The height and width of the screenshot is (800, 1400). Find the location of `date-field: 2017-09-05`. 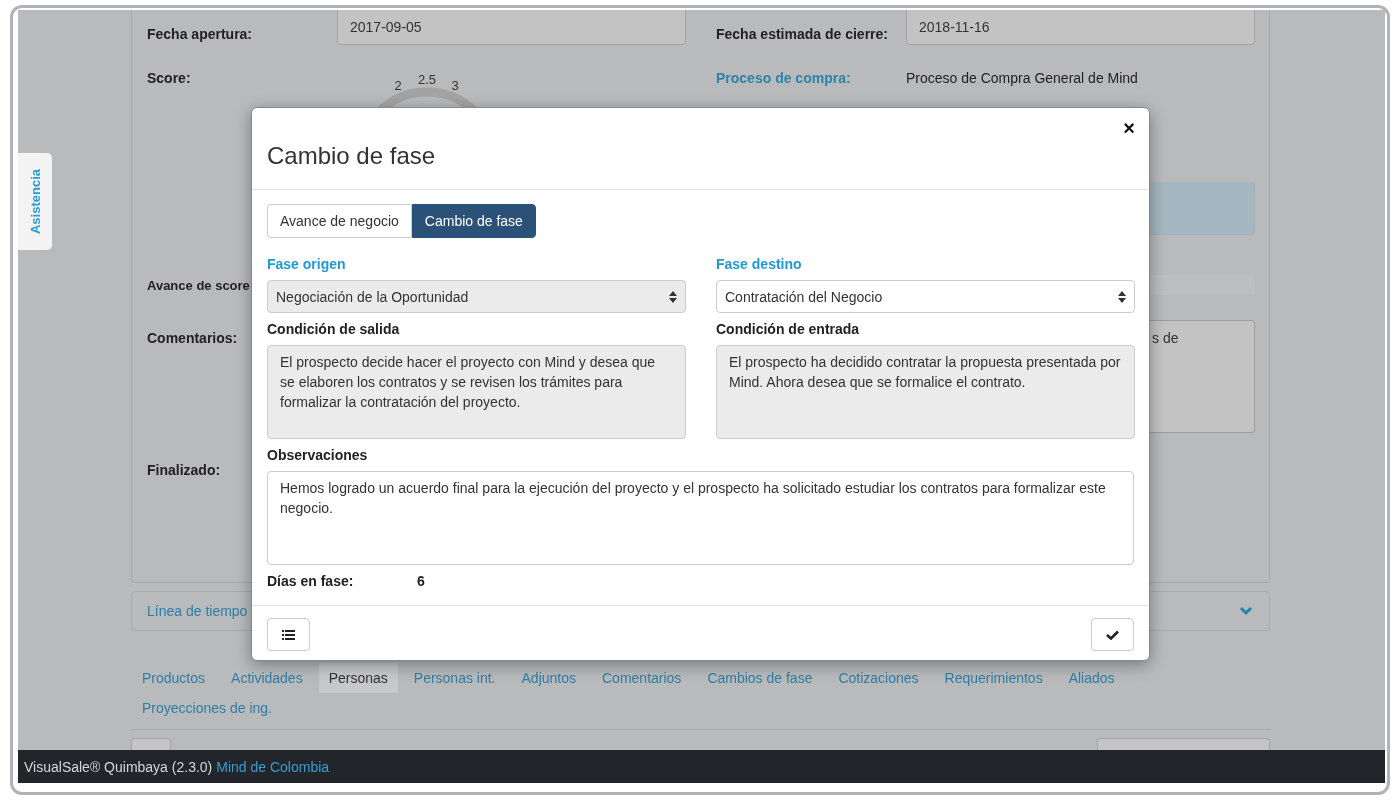

date-field: 2017-09-05 is located at coordinates (511, 27).